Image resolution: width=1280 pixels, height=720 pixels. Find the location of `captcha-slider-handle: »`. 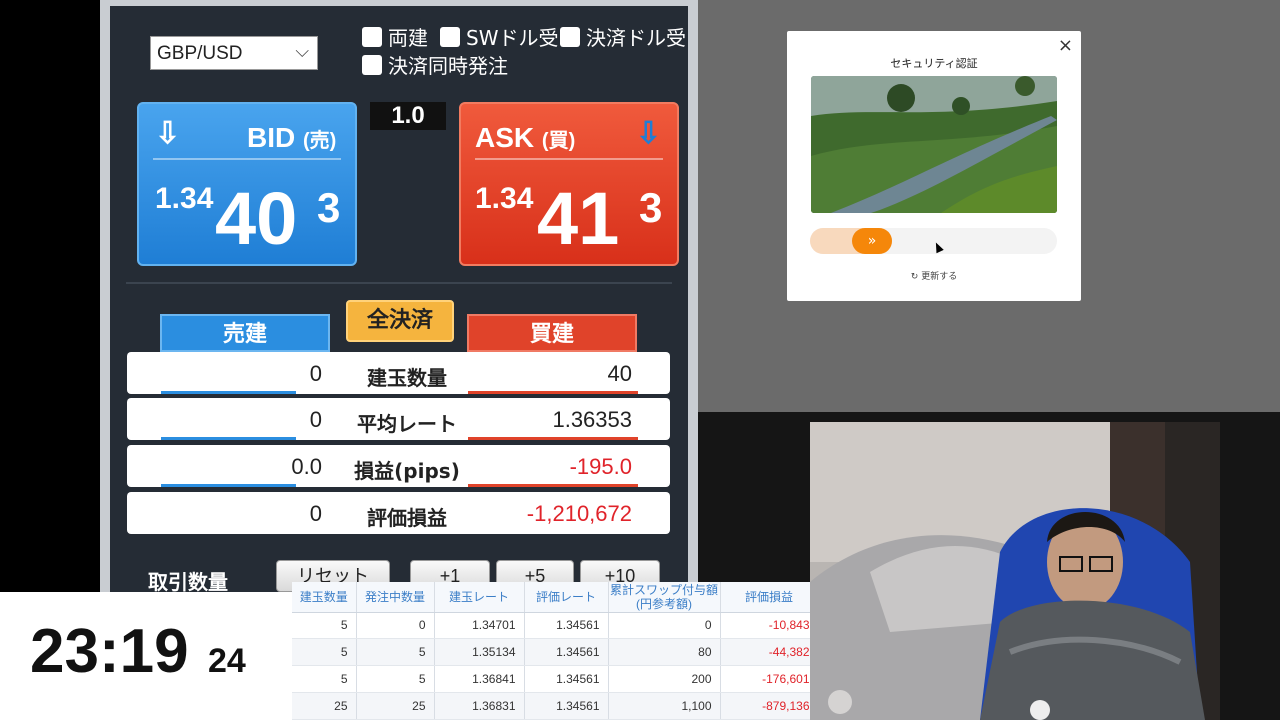

captcha-slider-handle: » is located at coordinates (872, 241).